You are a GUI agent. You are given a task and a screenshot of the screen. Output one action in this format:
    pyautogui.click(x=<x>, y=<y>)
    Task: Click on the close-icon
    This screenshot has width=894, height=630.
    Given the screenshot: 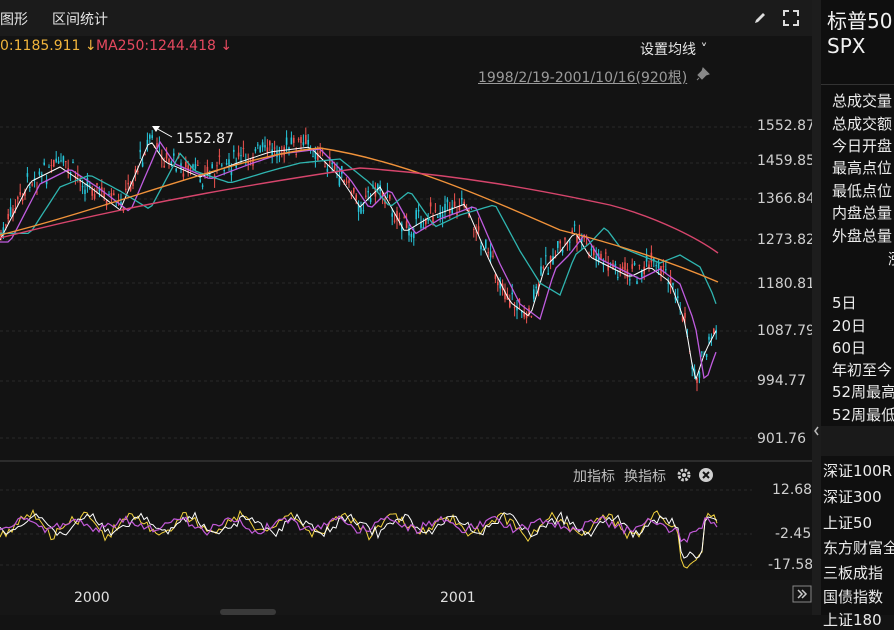 What is the action you would take?
    pyautogui.click(x=706, y=475)
    